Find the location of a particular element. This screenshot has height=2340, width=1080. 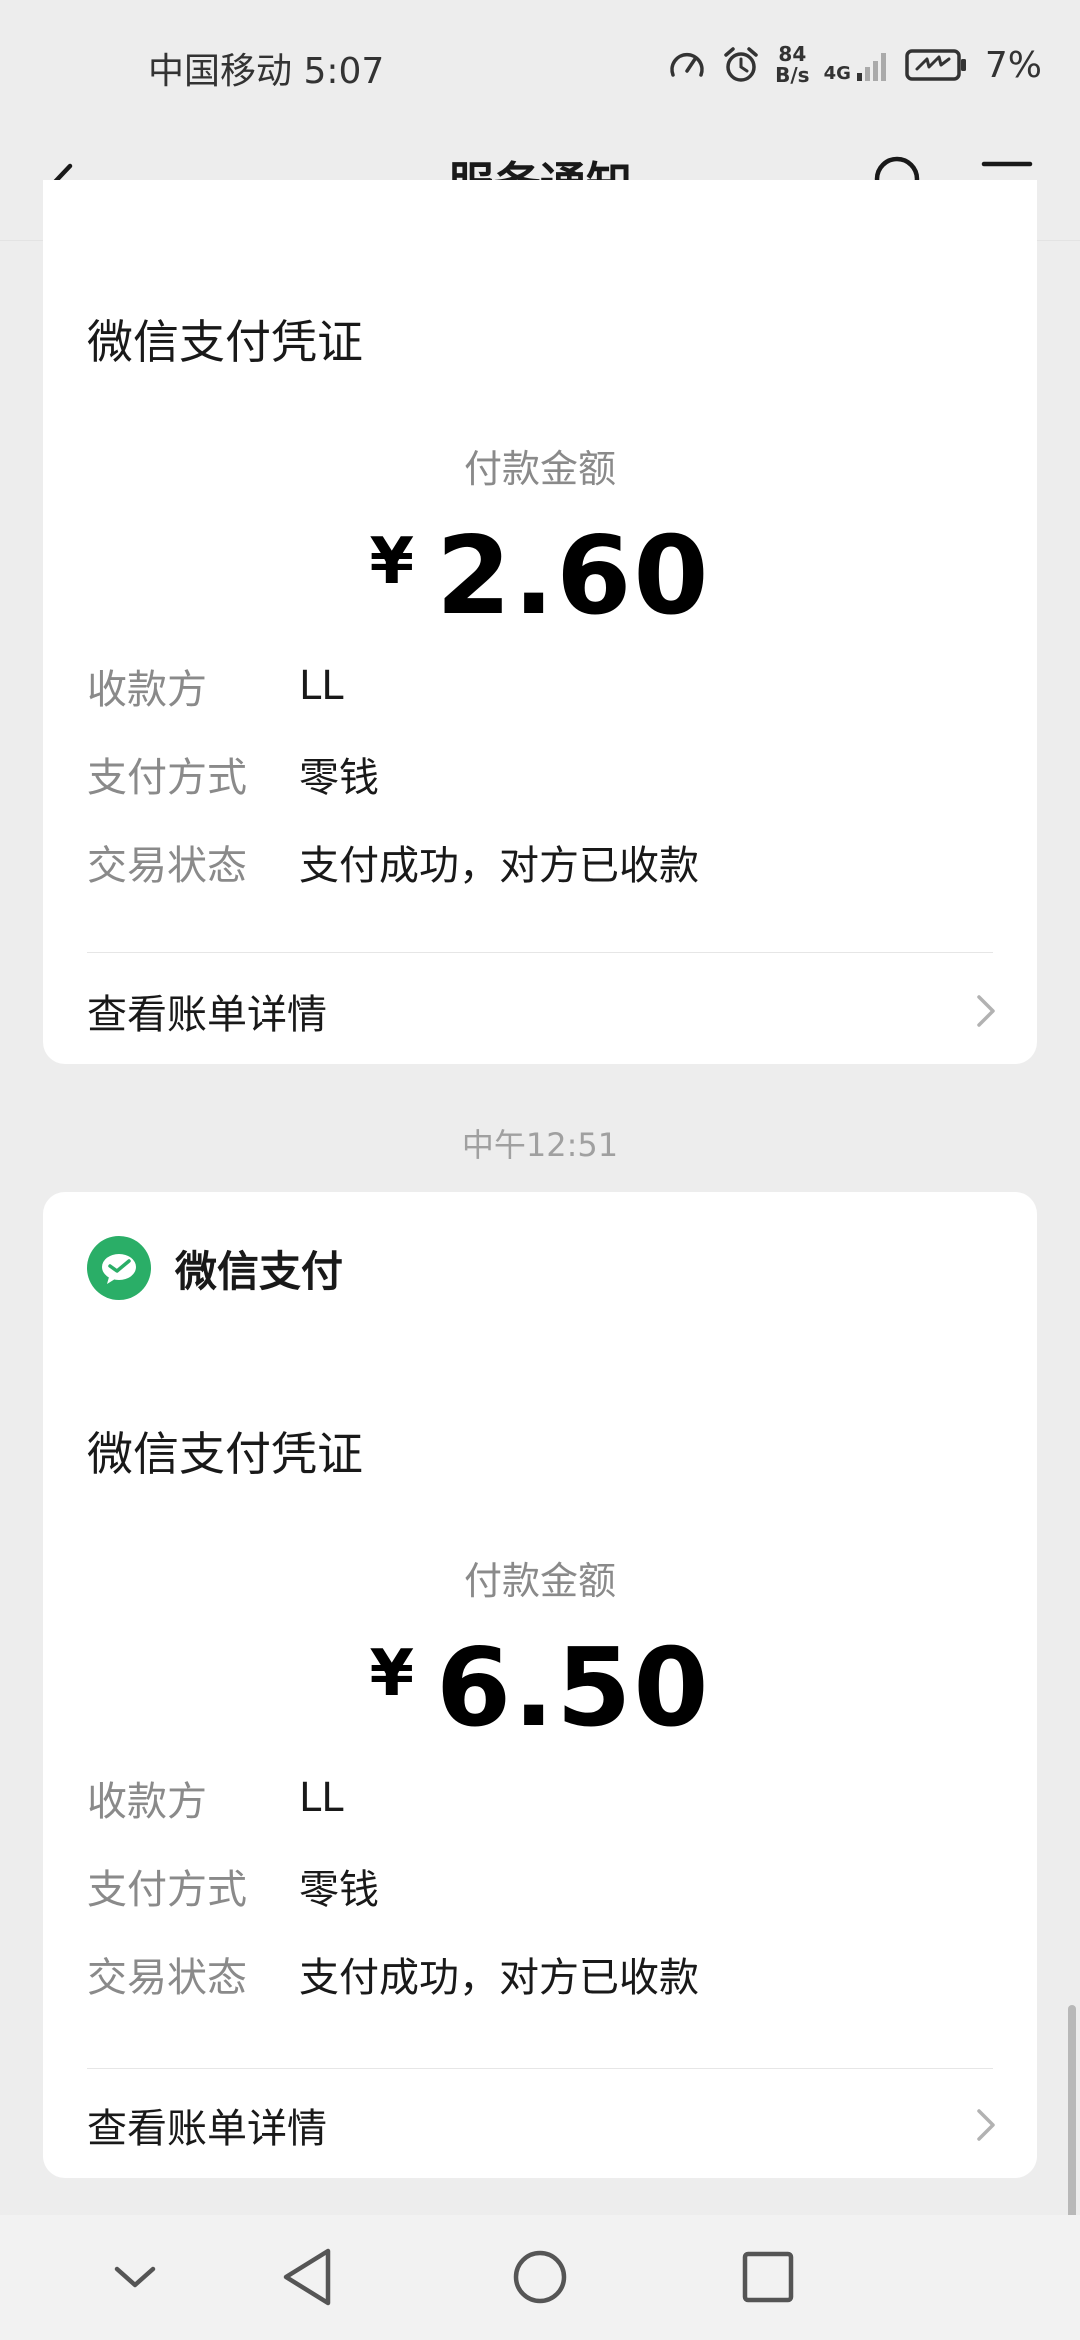

app-header: 微信支付 is located at coordinates (215, 1268).